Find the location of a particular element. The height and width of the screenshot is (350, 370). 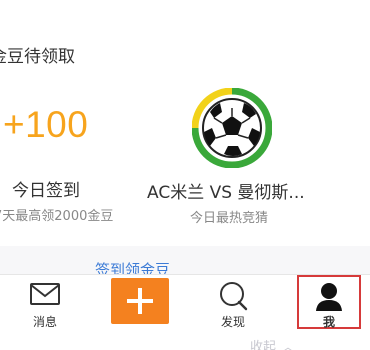

tab-discover-label: 发现 is located at coordinates (232, 322).